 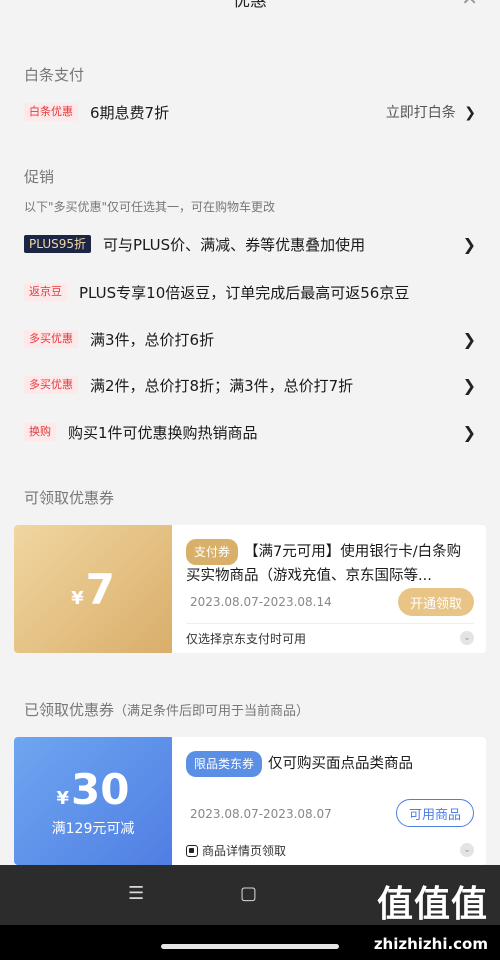 What do you see at coordinates (69, 710) in the screenshot?
I see `claimed-title-text: 已领取优惠券` at bounding box center [69, 710].